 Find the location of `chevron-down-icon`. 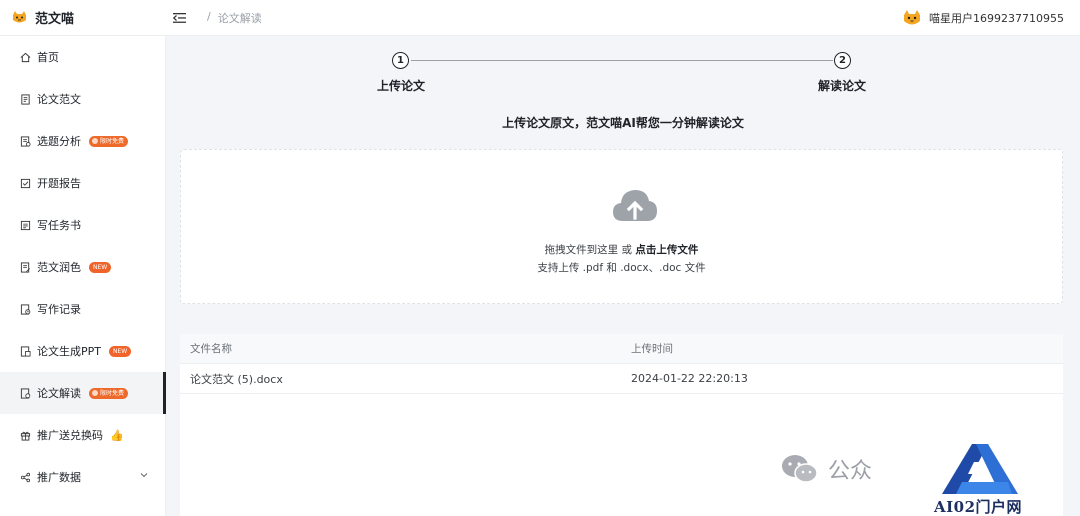

chevron-down-icon is located at coordinates (144, 475).